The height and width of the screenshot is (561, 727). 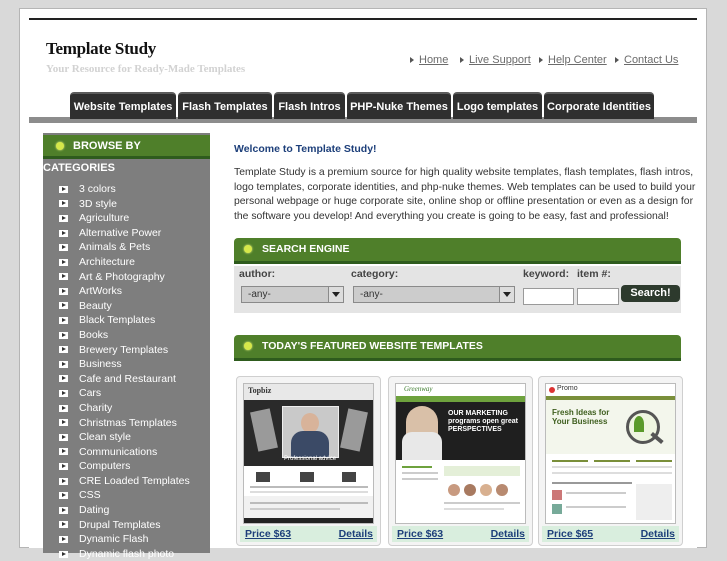 What do you see at coordinates (126, 350) in the screenshot?
I see `category-item: Brewery Templates` at bounding box center [126, 350].